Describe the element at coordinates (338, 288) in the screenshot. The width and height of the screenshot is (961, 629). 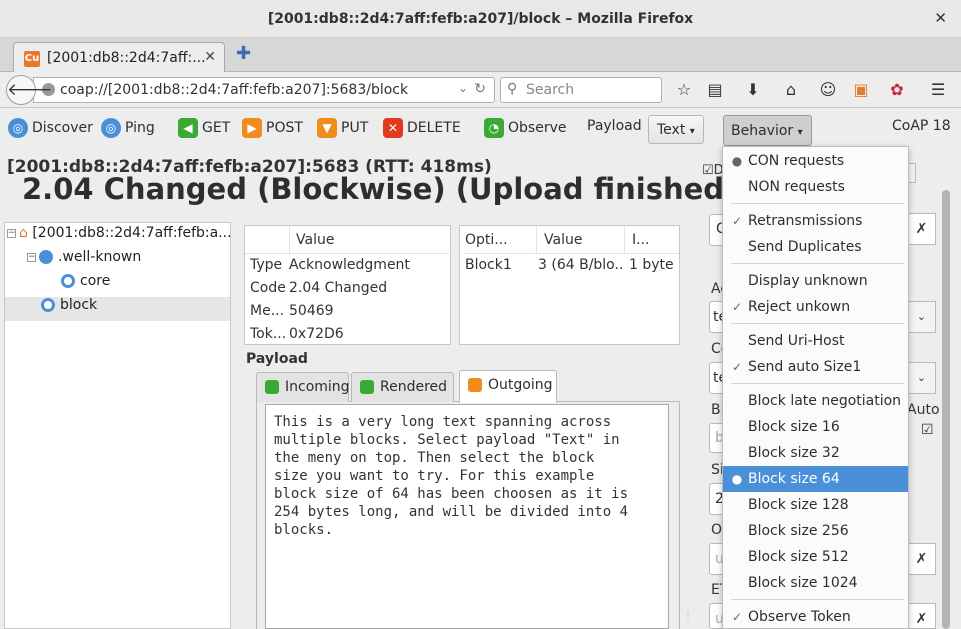
I see `header-value: 2.04 Changed` at that location.